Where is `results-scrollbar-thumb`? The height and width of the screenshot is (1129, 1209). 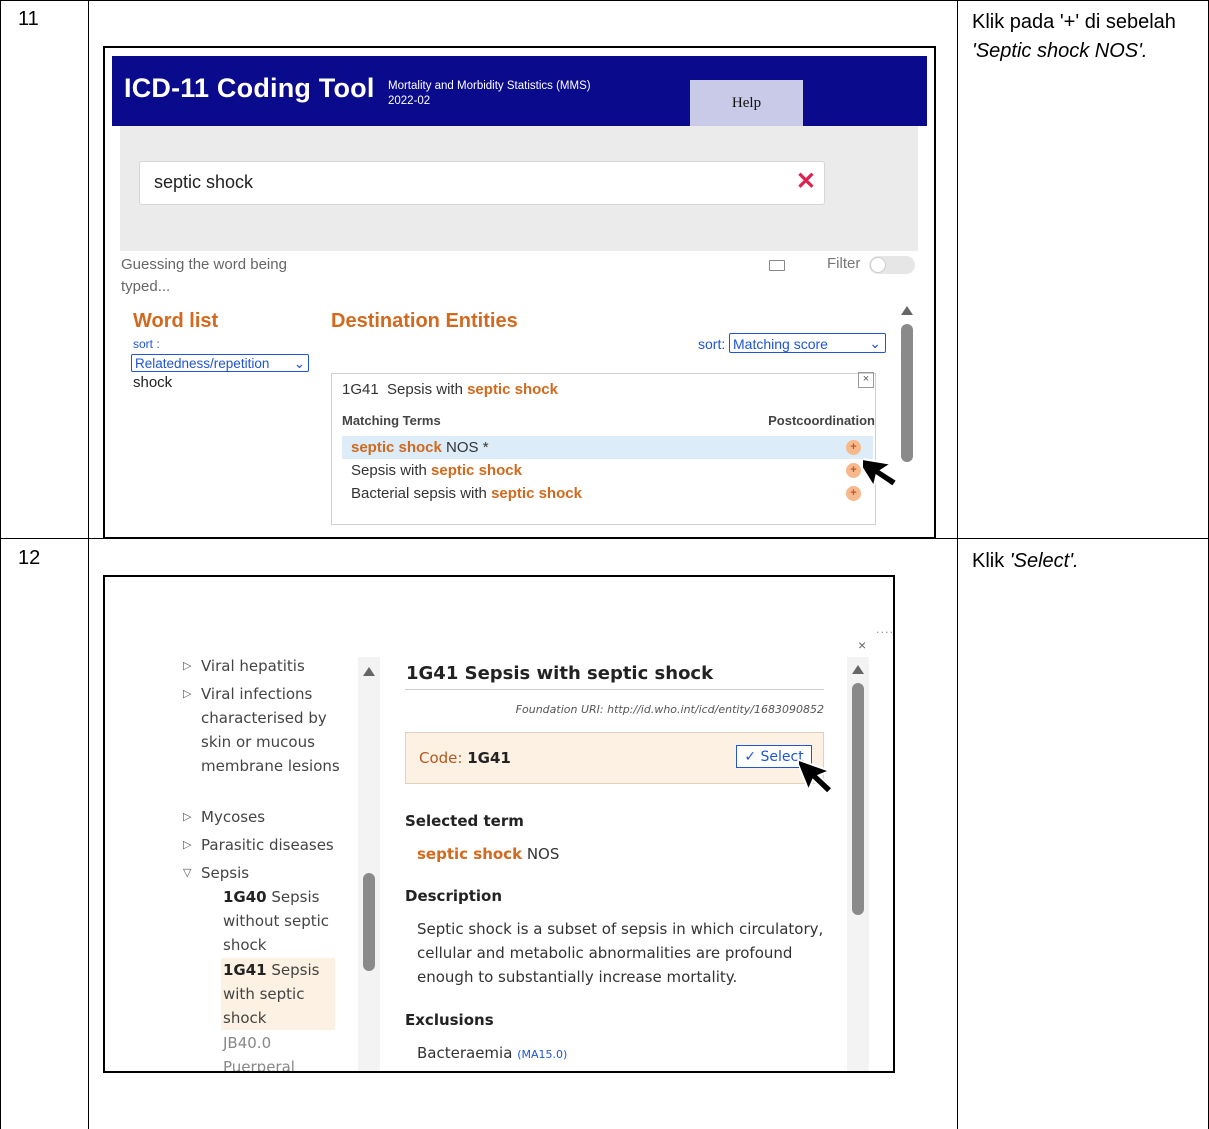 results-scrollbar-thumb is located at coordinates (907, 393).